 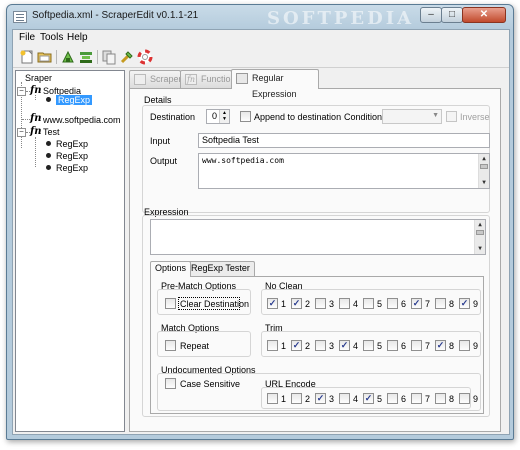 What do you see at coordinates (332, 304) in the screenshot?
I see `noclean-label-3: 3` at bounding box center [332, 304].